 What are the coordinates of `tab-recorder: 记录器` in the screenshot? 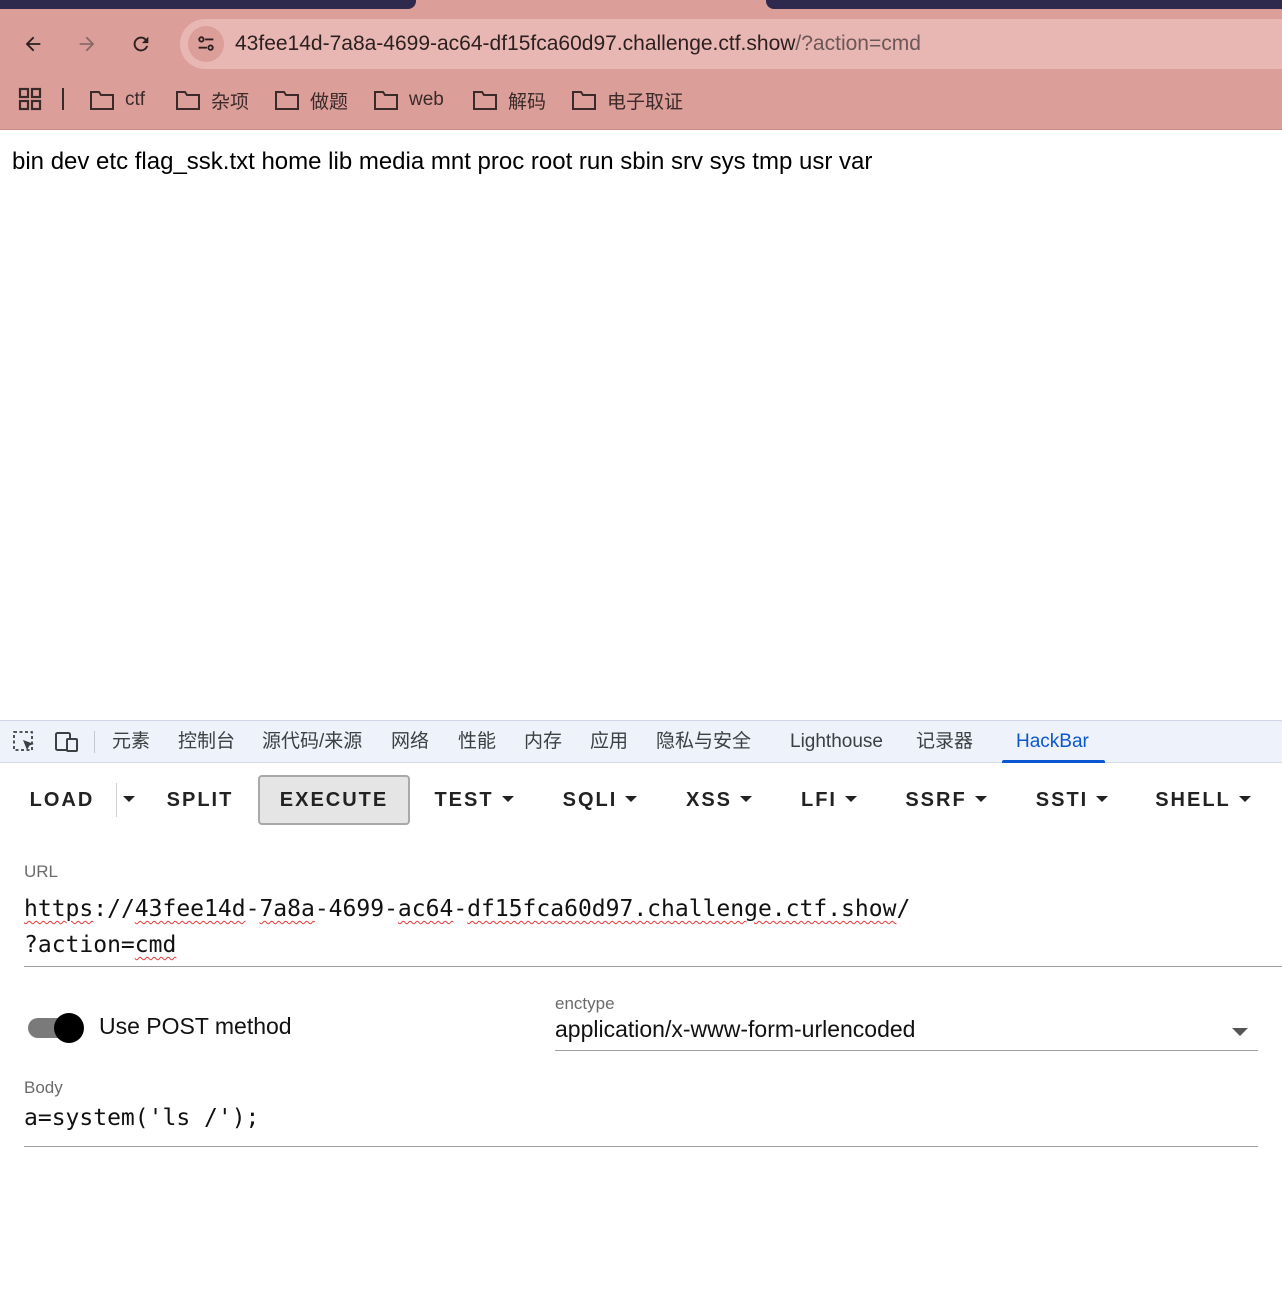 It's located at (944, 742).